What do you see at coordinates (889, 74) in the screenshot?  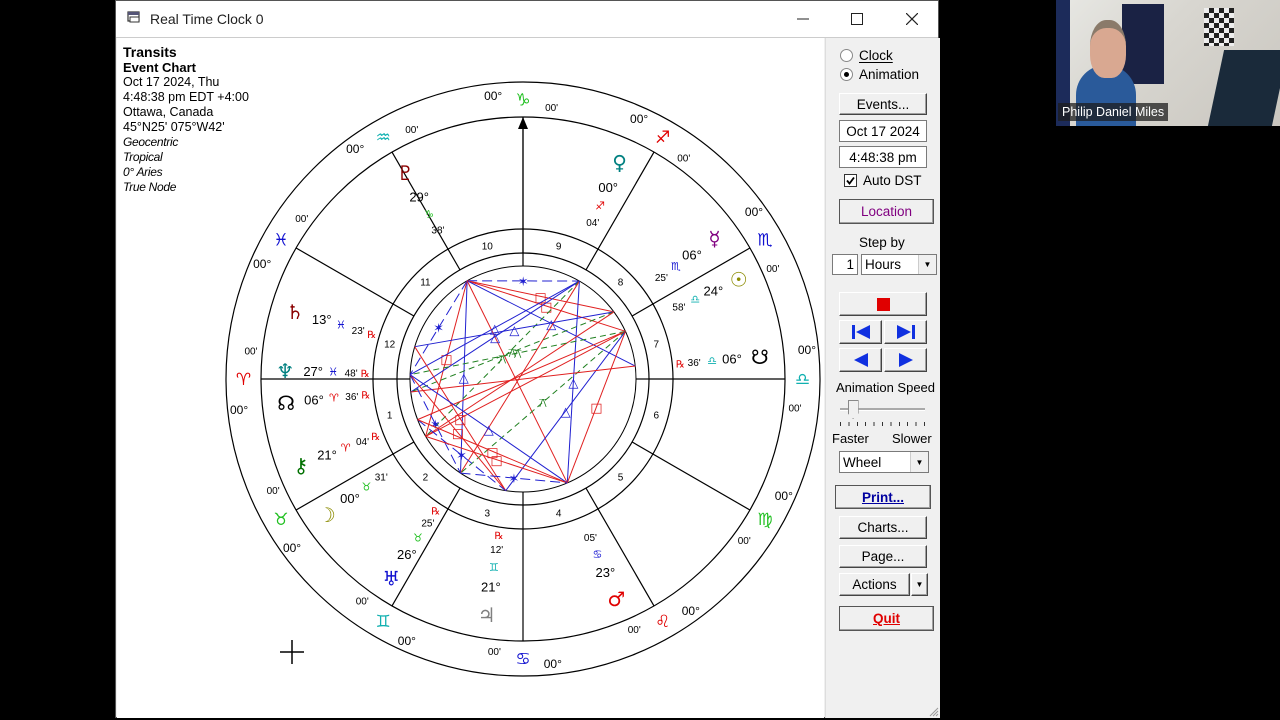 I see `radio-animation-label: Animation` at bounding box center [889, 74].